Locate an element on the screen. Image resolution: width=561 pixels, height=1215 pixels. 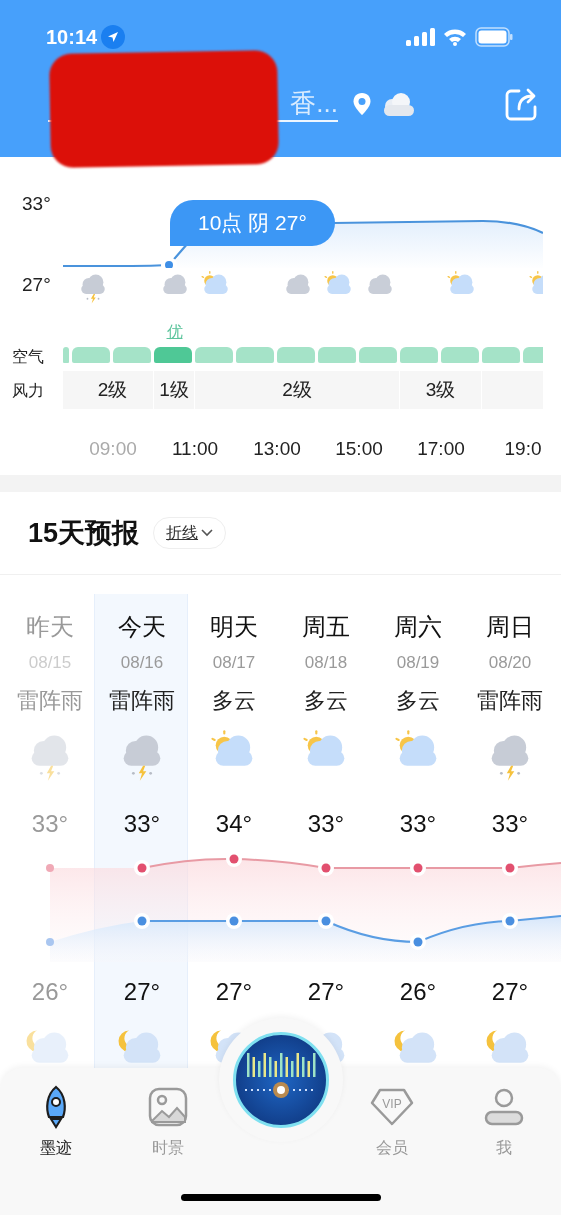
tab-item: 时景 is located at coordinates (168, 1122).